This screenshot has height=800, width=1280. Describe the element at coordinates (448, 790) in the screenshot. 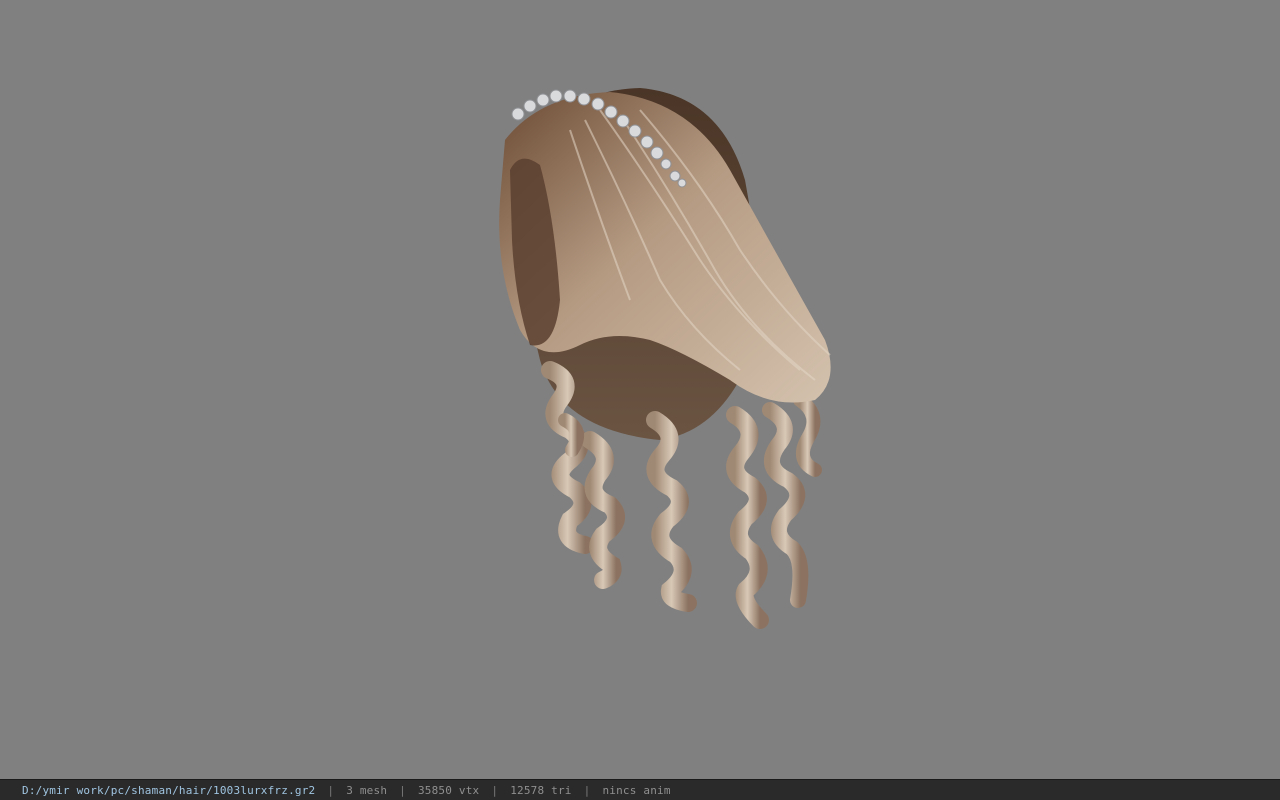

I see `vertex-count: 35850 vtx` at that location.